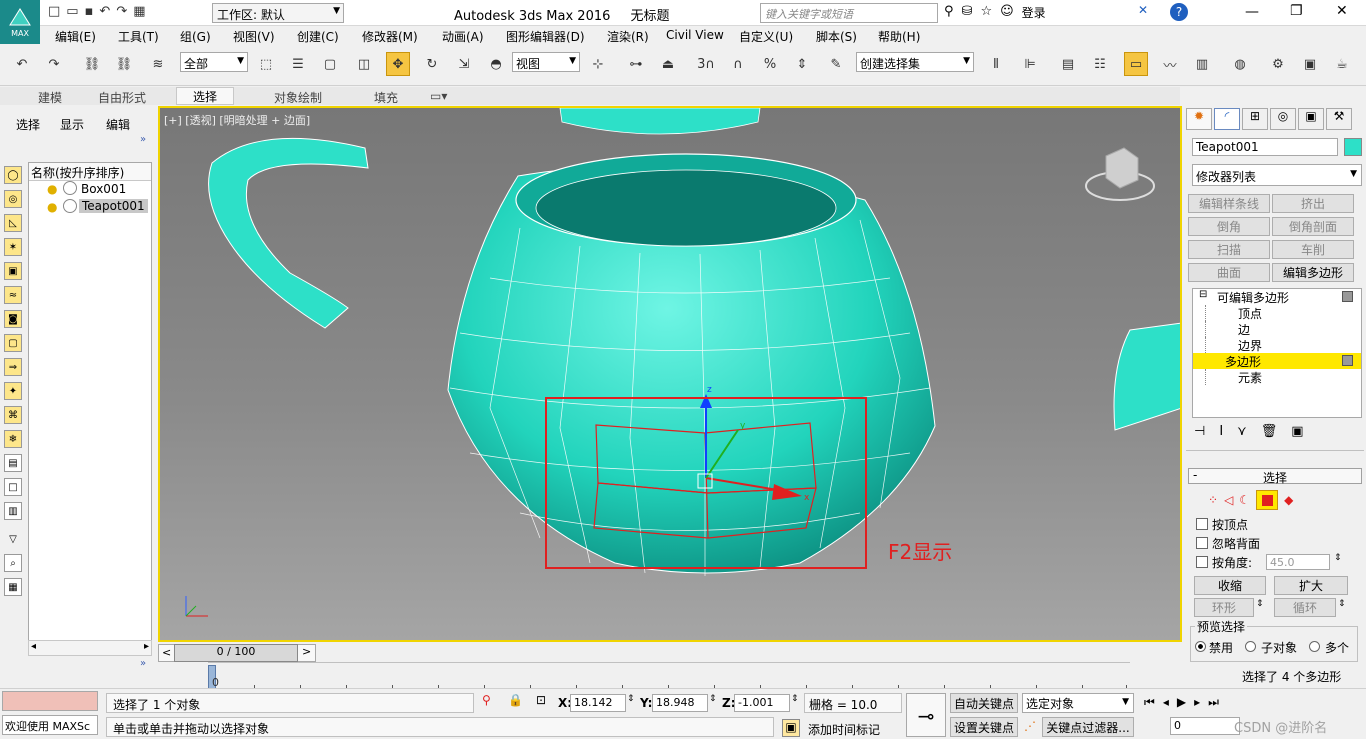 The height and width of the screenshot is (739, 1366). What do you see at coordinates (1278, 64) in the screenshot?
I see `render-setup-icon: ⚙` at bounding box center [1278, 64].